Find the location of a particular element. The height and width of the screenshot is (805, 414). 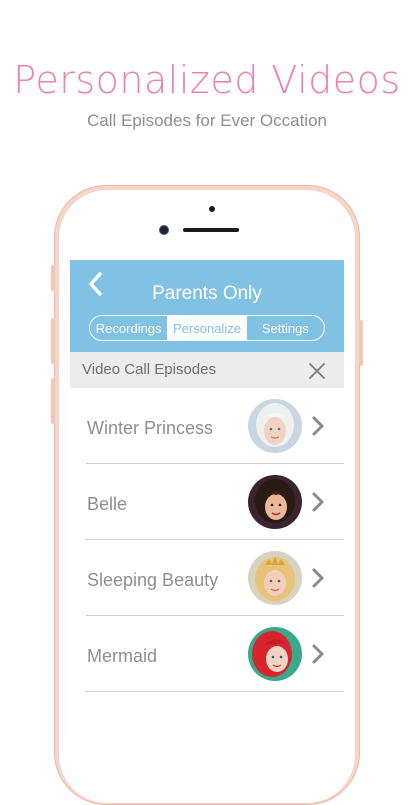

list-item-winter-princess: Winter Princess is located at coordinates (207, 426).